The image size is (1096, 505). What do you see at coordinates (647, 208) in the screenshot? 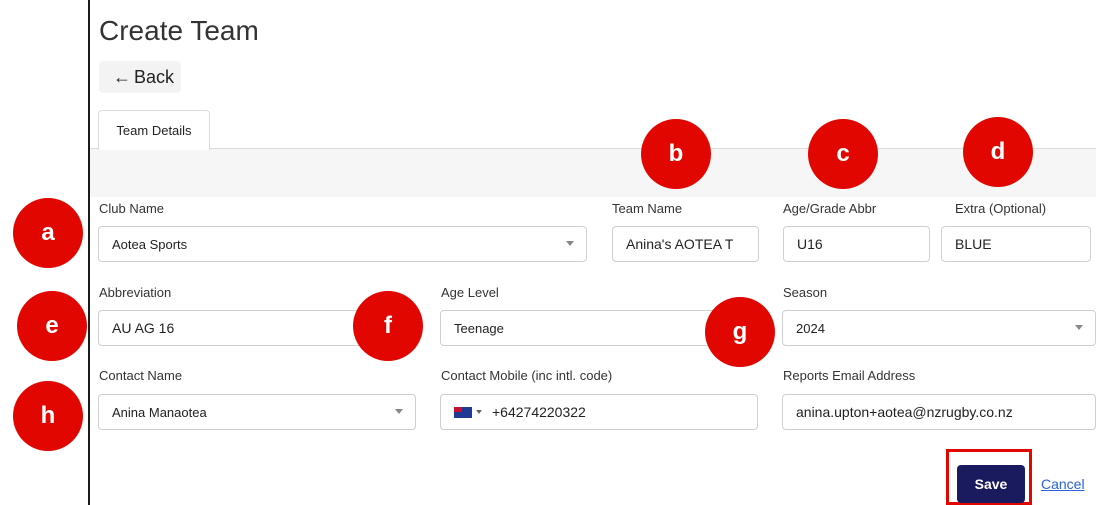
I see `team-name-label: Team Name` at bounding box center [647, 208].